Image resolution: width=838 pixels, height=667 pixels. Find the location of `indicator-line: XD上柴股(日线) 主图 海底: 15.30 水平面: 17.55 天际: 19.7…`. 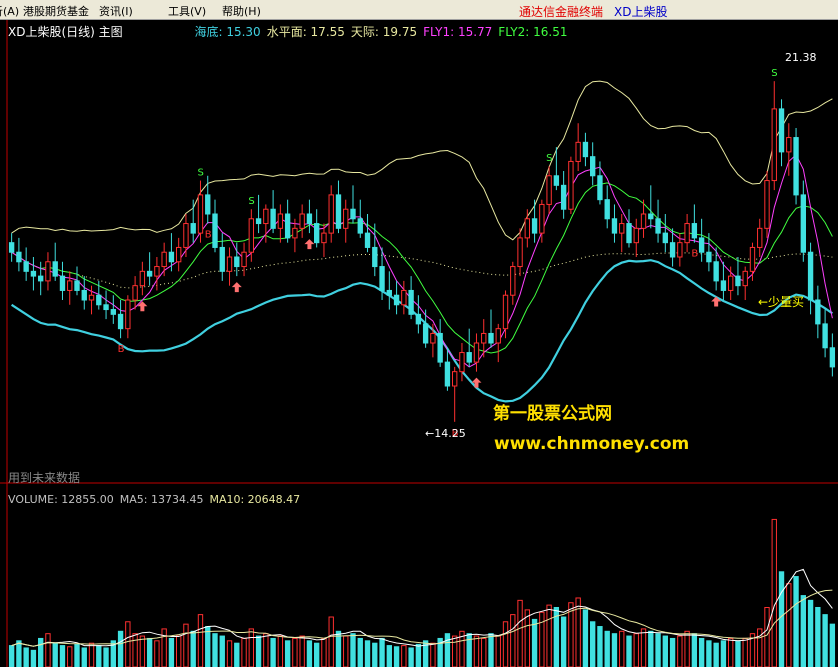

indicator-line: XD上柴股(日线) 主图 海底: 15.30 水平面: 17.55 天际: 19.7… is located at coordinates (287, 31).